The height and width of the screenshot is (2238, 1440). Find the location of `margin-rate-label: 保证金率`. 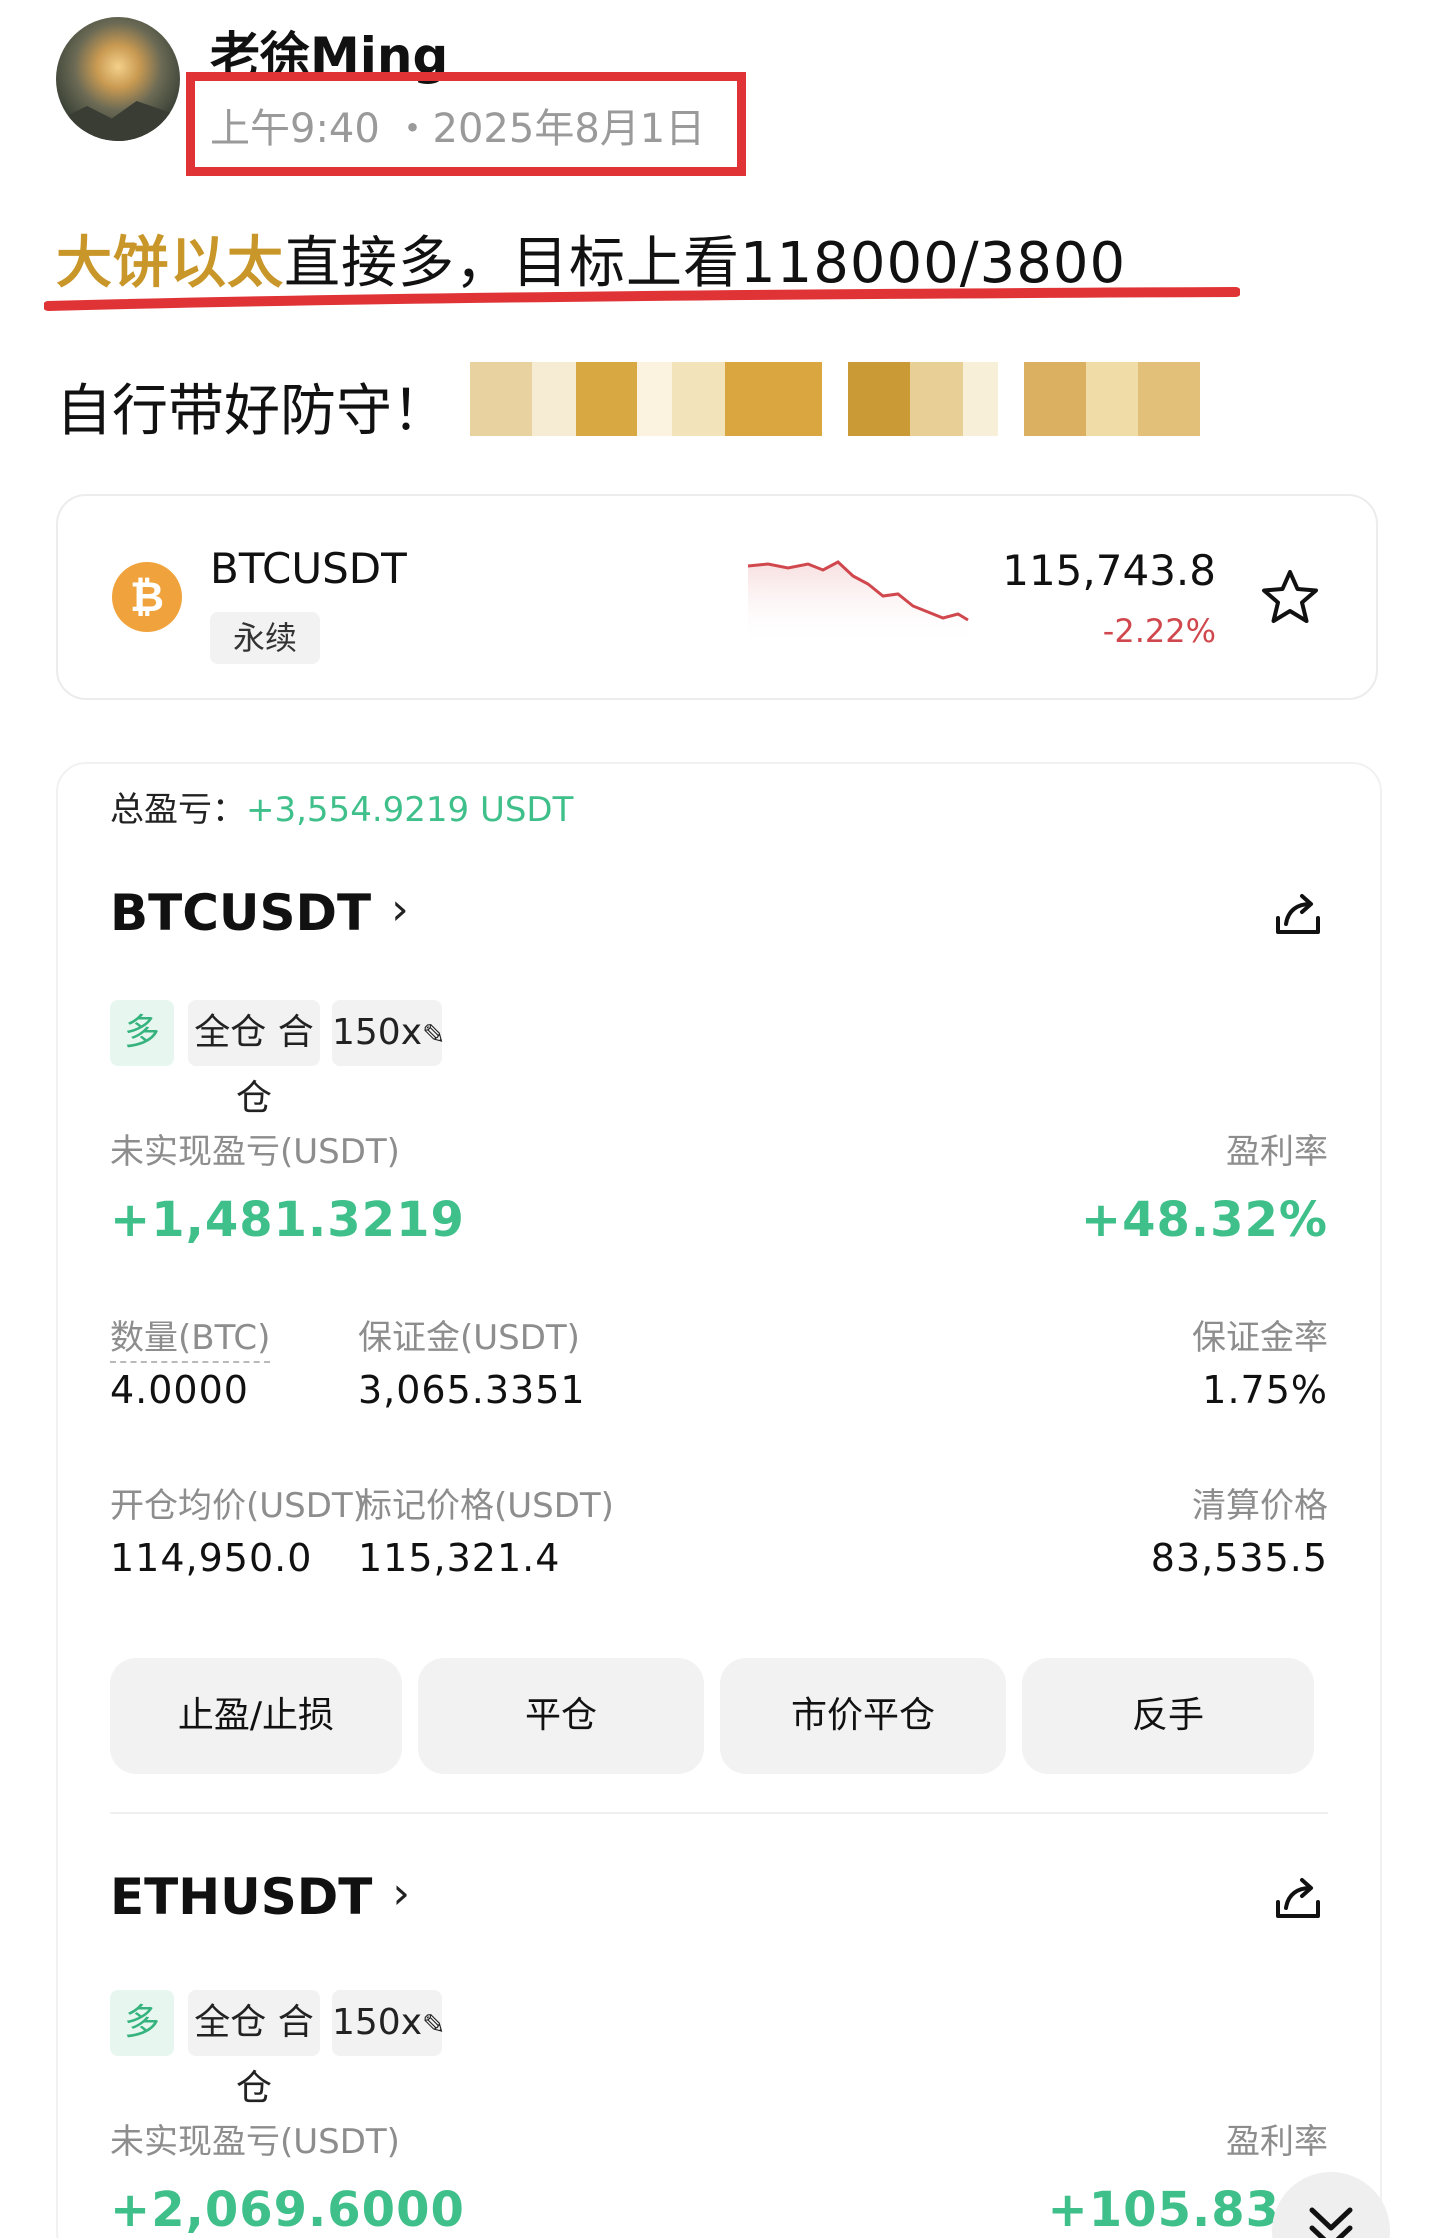

margin-rate-label: 保证金率 is located at coordinates (1260, 1338).